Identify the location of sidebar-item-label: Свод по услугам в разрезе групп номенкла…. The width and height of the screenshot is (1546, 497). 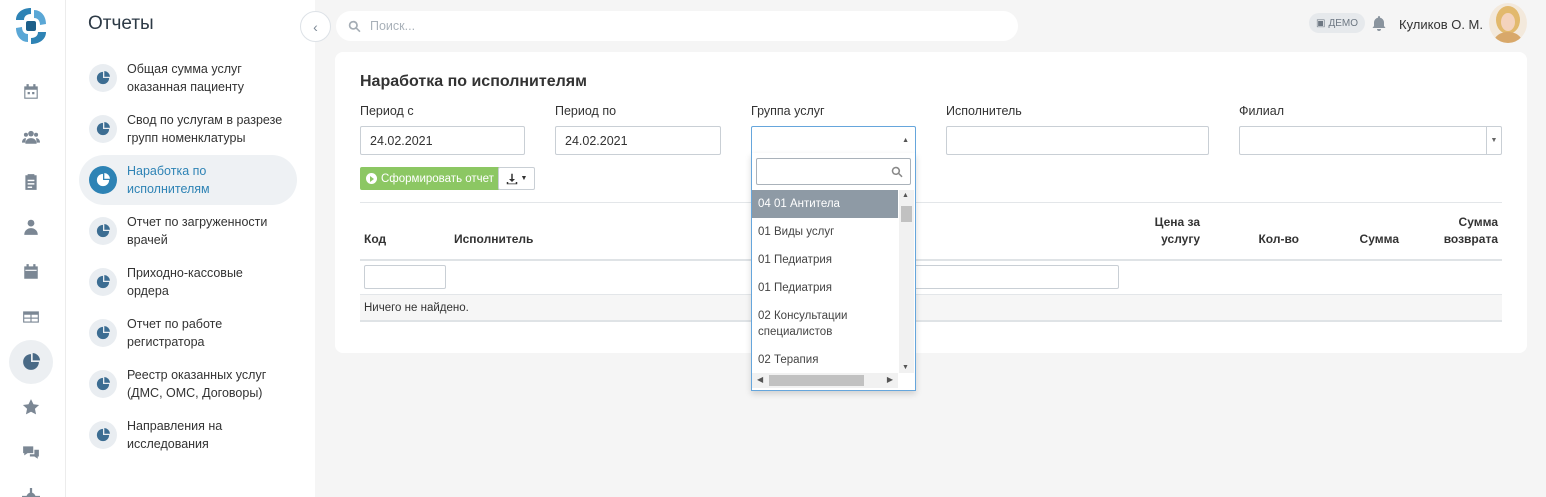
(205, 129).